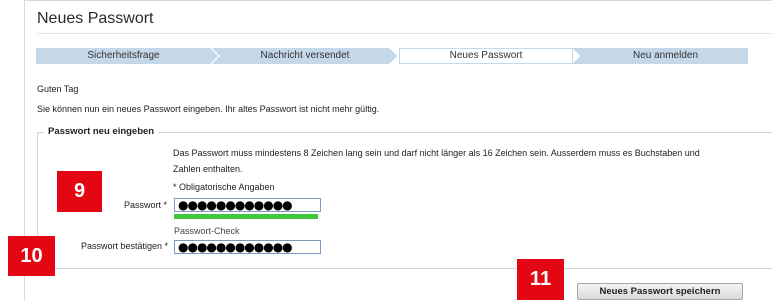 The height and width of the screenshot is (301, 772). Describe the element at coordinates (224, 187) in the screenshot. I see `mandatory-note: * Obligatorische Angaben` at that location.